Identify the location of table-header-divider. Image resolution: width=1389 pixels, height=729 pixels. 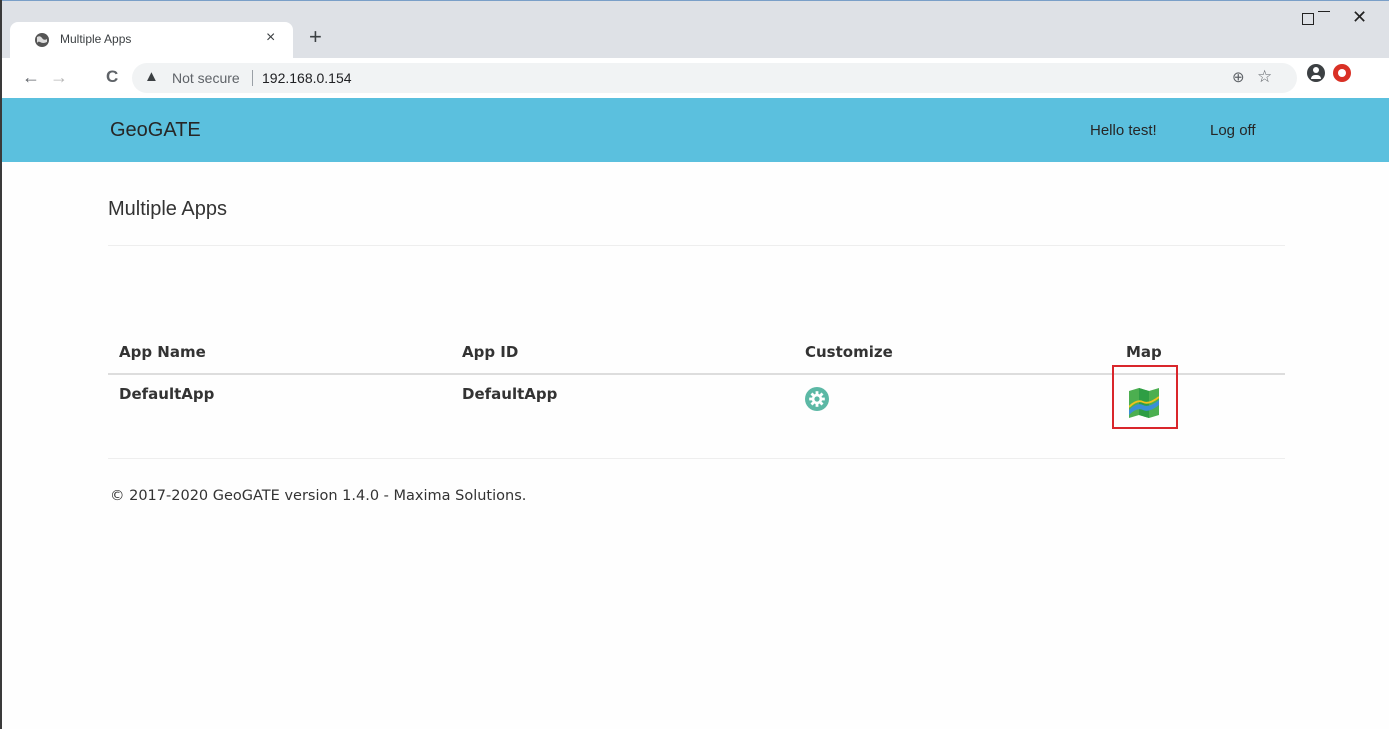
(696, 374).